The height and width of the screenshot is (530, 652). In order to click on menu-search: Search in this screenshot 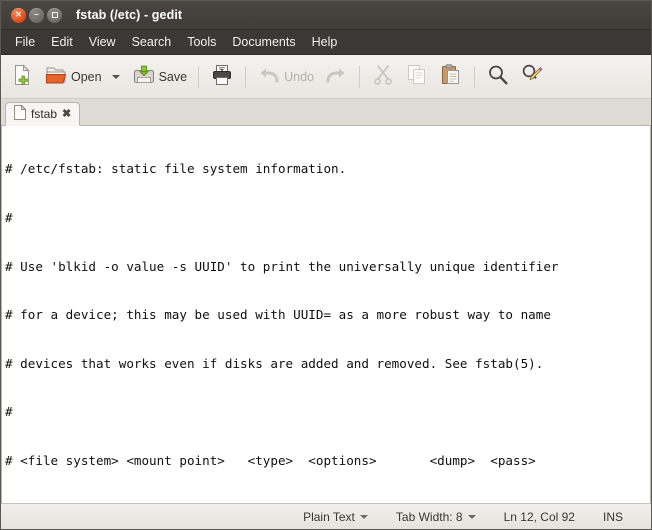, I will do `click(152, 42)`.